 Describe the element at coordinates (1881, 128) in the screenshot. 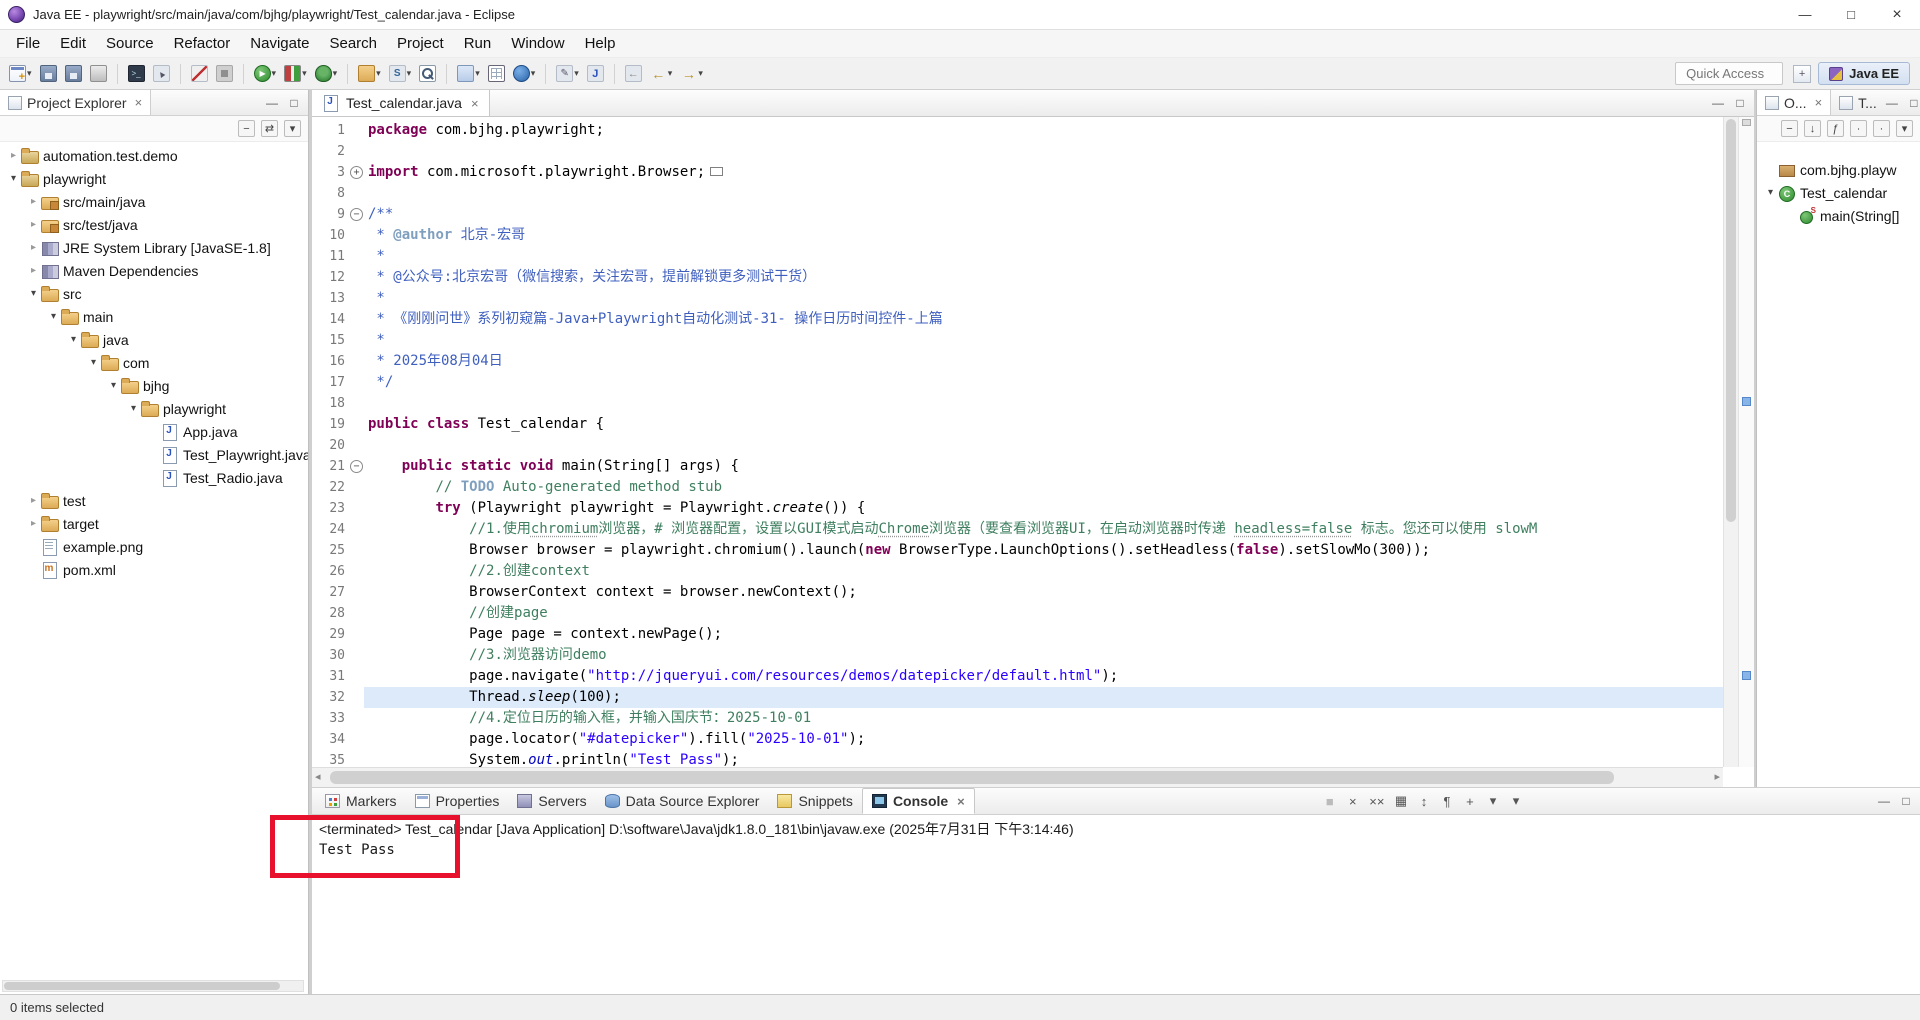

I see `hide-non-public-icon: ·` at that location.